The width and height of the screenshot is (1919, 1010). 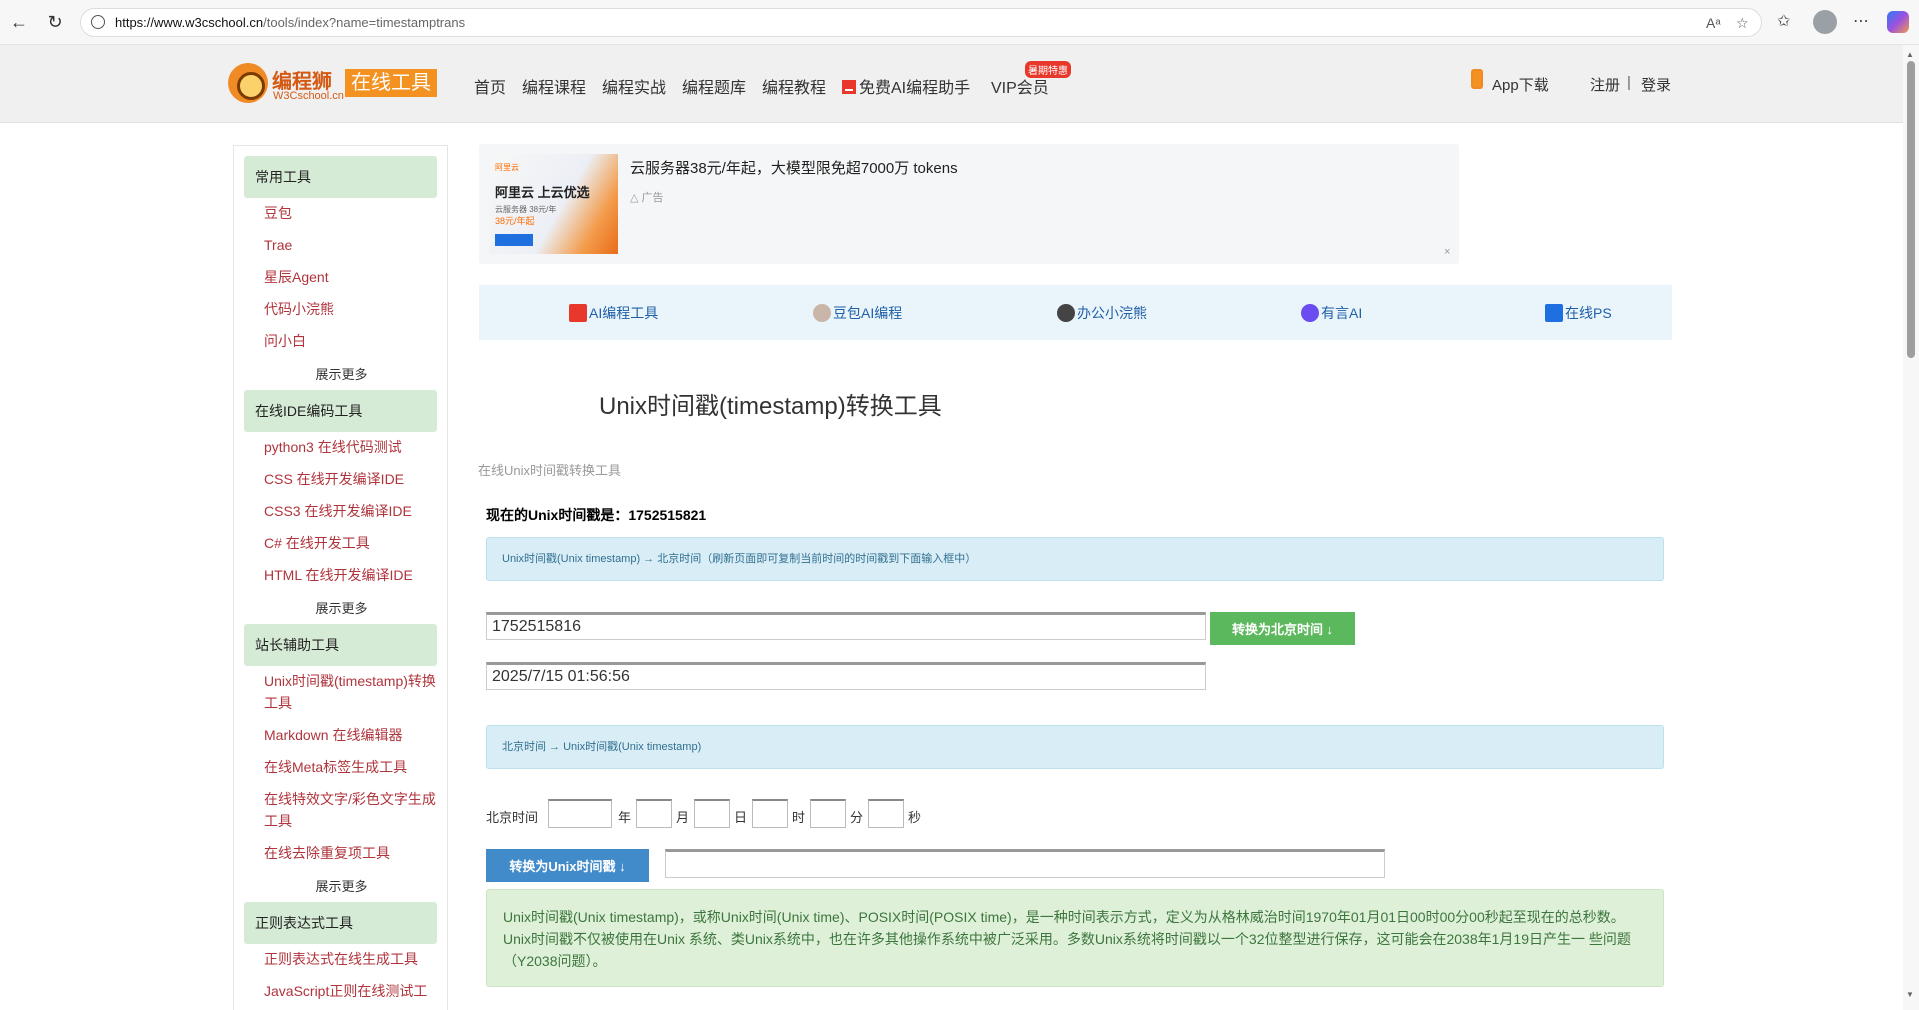 I want to click on profile-avatar, so click(x=1825, y=22).